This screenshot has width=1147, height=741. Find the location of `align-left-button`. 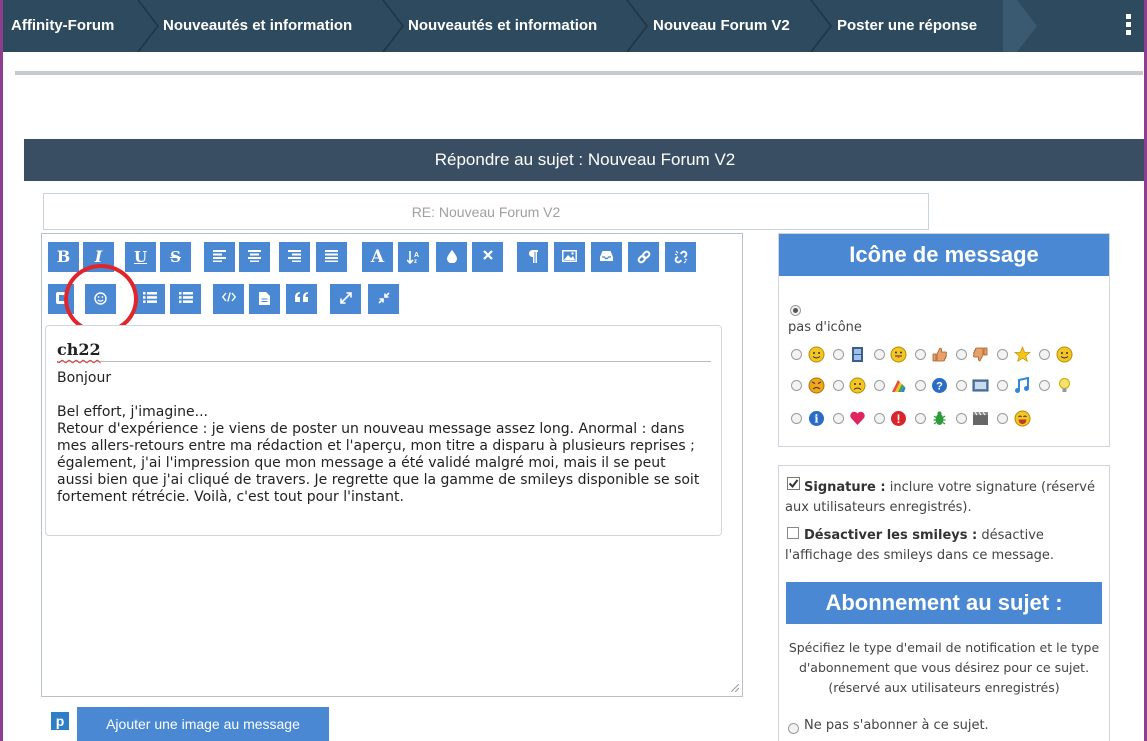

align-left-button is located at coordinates (219, 257).